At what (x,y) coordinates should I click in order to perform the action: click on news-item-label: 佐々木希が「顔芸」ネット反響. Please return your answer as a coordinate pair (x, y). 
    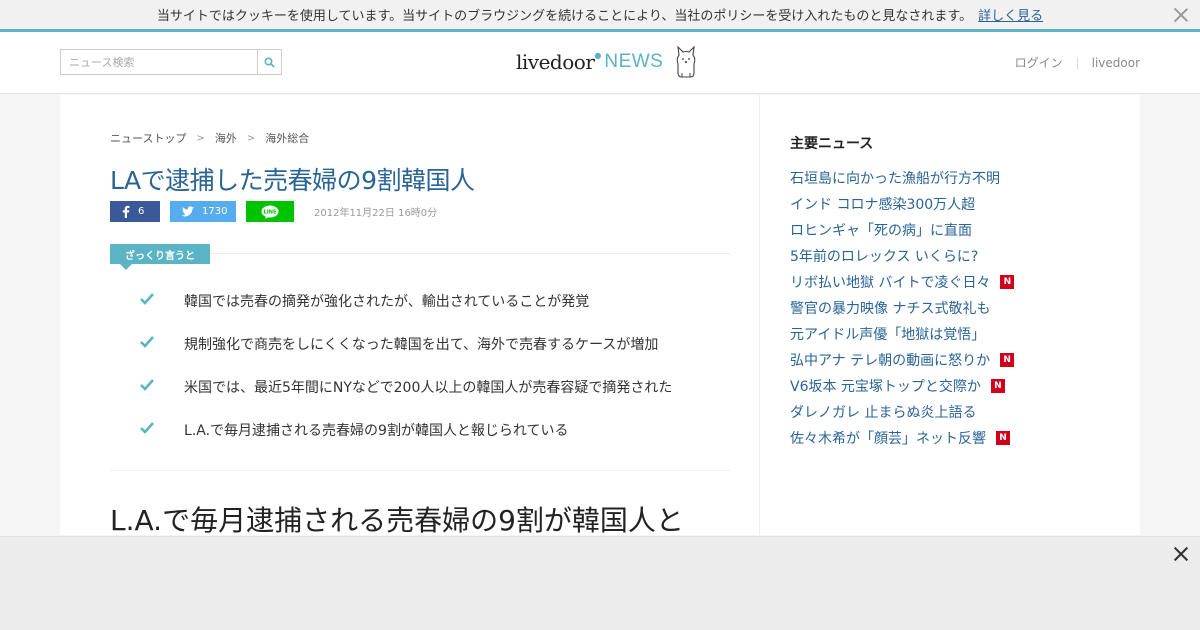
    Looking at the image, I should click on (888, 439).